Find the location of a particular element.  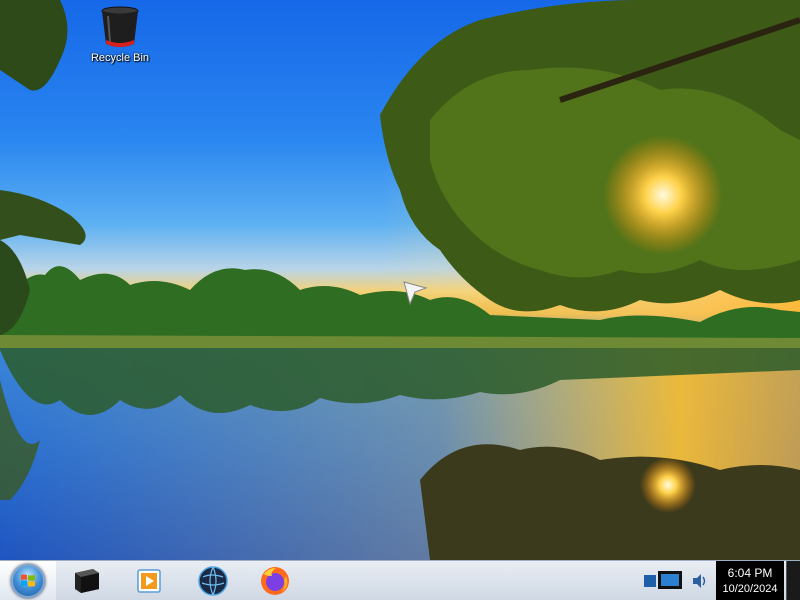

taskbar-clock: 6:04 PM 10/20/2024 is located at coordinates (750, 580).